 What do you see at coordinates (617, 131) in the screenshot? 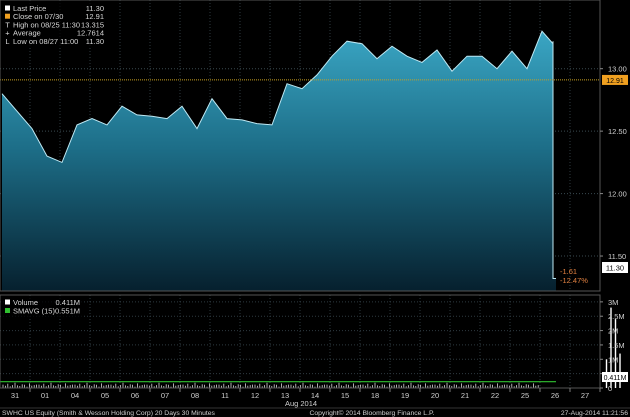
I see `price-y-tick-label: 12.50` at bounding box center [617, 131].